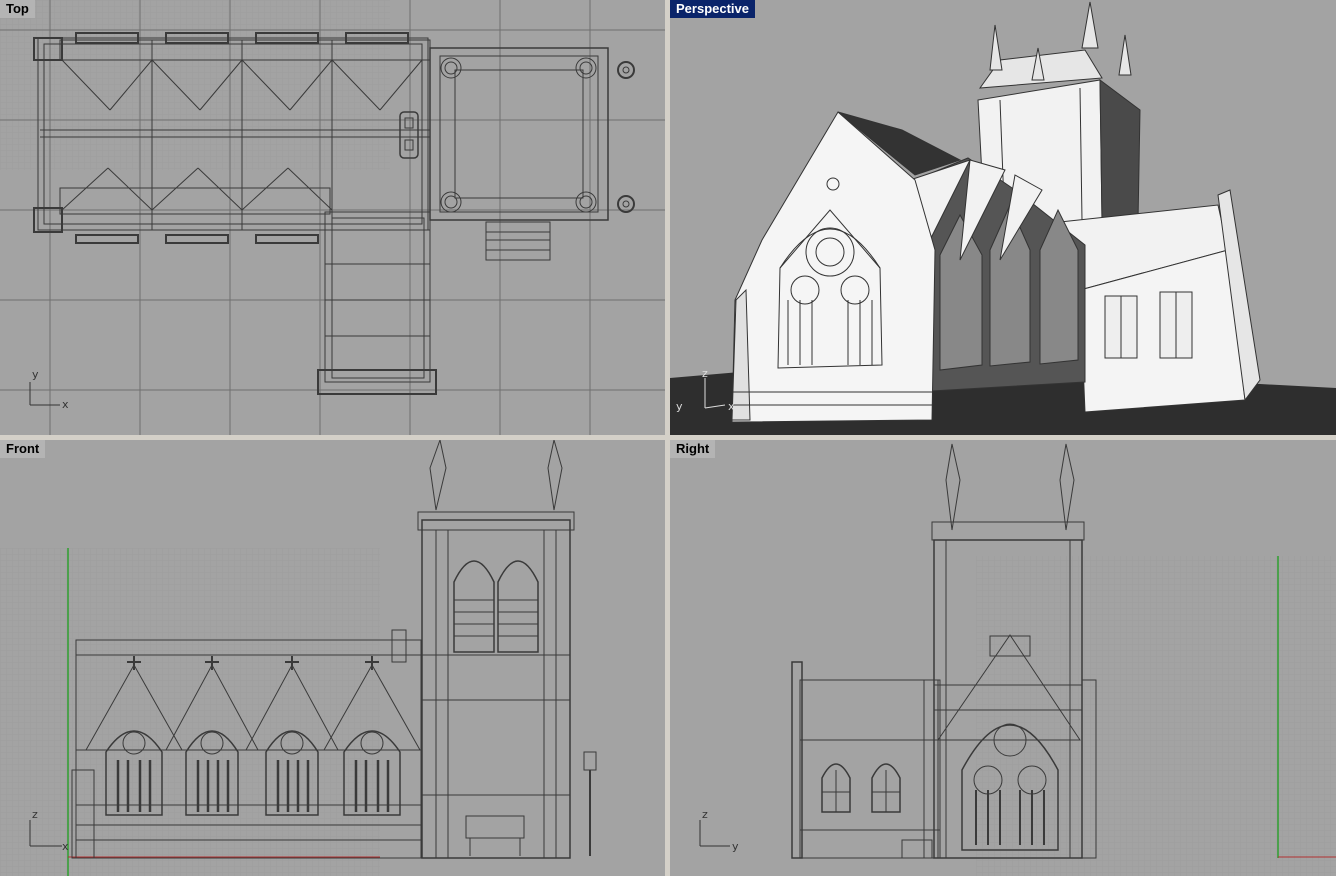 Image resolution: width=1336 pixels, height=876 pixels. What do you see at coordinates (693, 449) in the screenshot?
I see `viewport-title-right: Right` at bounding box center [693, 449].